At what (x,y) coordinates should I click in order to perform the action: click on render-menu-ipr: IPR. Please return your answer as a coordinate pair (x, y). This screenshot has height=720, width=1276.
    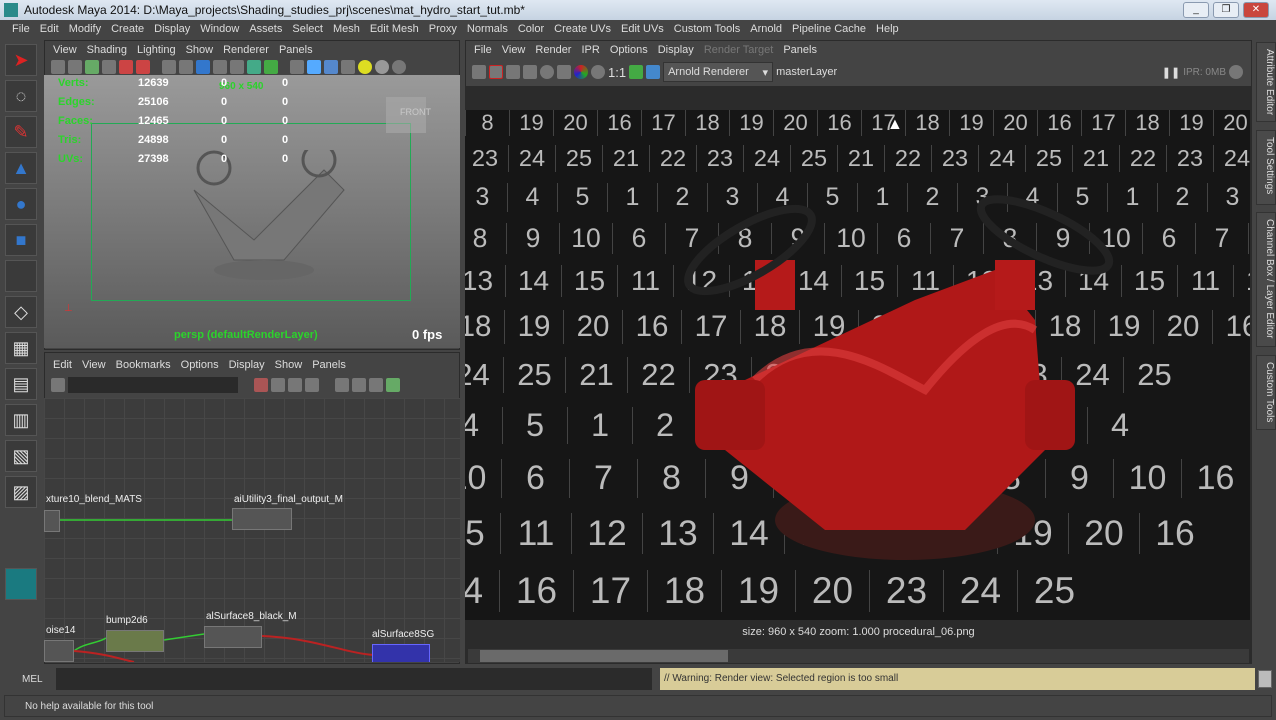
    Looking at the image, I should click on (591, 49).